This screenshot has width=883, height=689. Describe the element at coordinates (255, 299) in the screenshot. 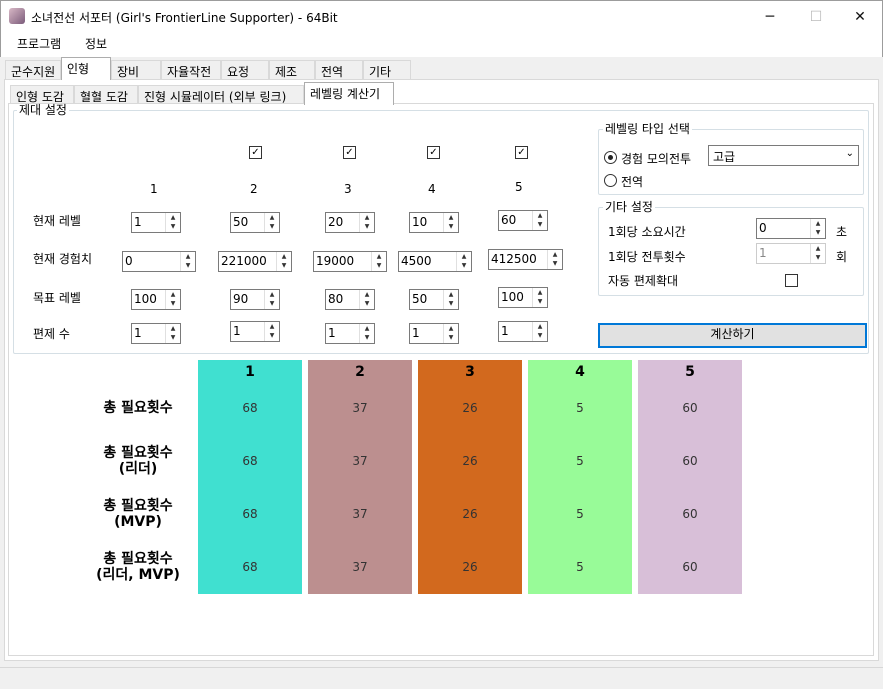

I see `target-level-2-input: 90 ▲ ▼` at that location.